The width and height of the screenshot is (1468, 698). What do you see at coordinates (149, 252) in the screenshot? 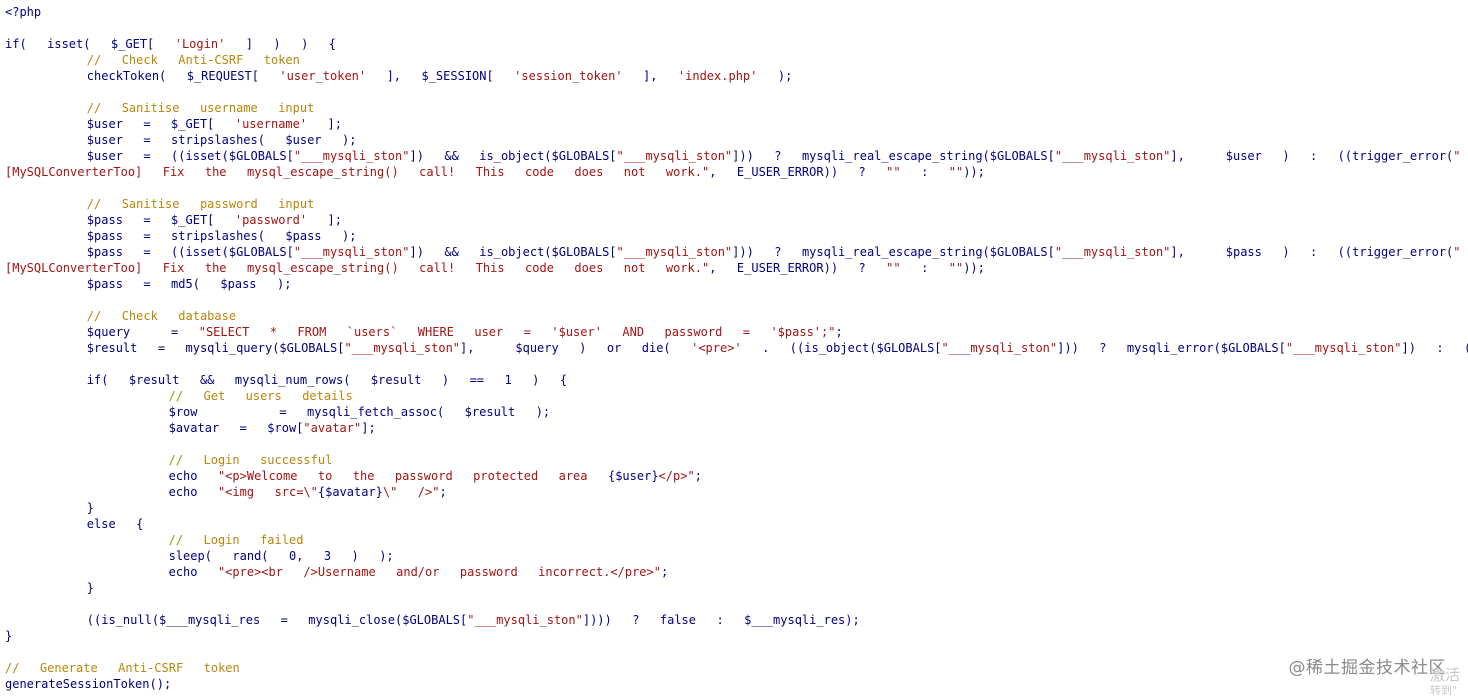
I see `code-token: $pass = ((isset($GLOBALS[` at bounding box center [149, 252].